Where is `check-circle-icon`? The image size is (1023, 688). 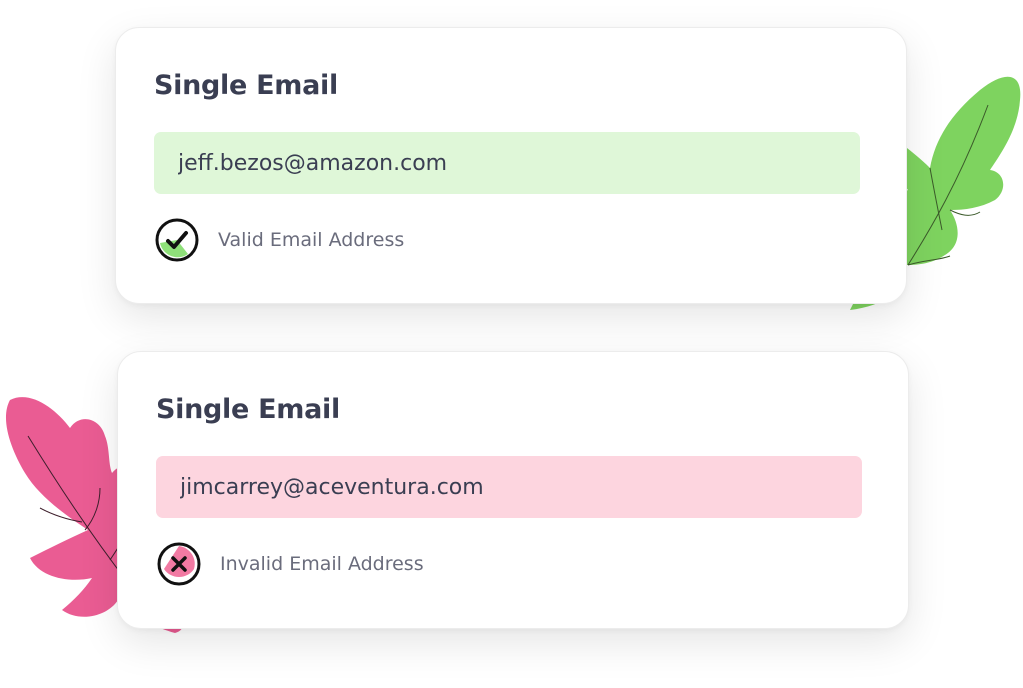
check-circle-icon is located at coordinates (177, 240).